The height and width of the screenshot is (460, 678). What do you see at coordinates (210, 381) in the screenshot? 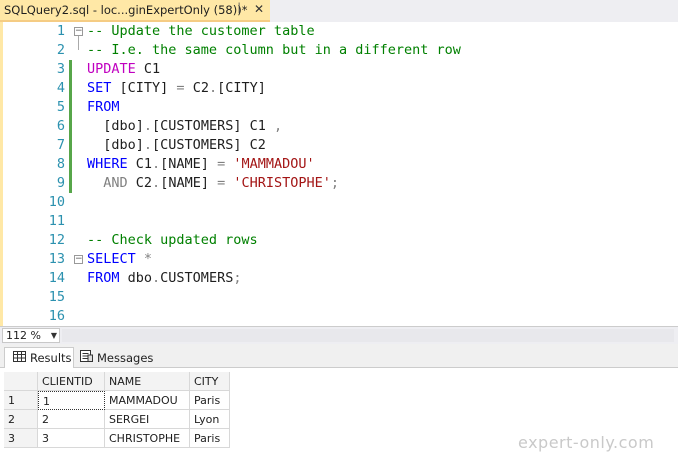
I see `column-header: CITY` at bounding box center [210, 381].